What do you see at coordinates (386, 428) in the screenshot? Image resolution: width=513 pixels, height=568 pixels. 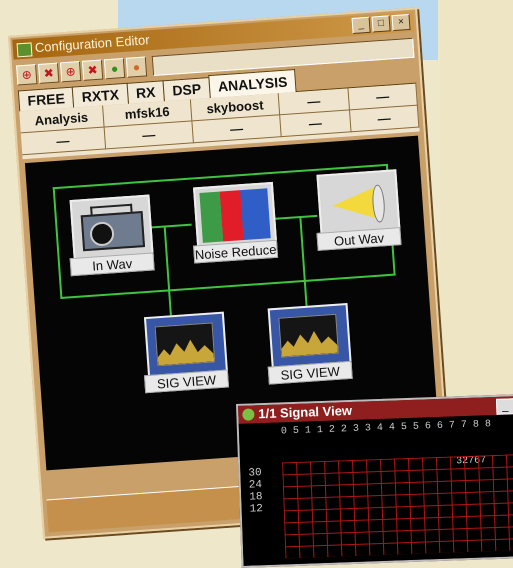 I see `column-header: 0 5 1 1 2 2 3 3 4 4 5 5 6 6 7 7 8 8` at bounding box center [386, 428].